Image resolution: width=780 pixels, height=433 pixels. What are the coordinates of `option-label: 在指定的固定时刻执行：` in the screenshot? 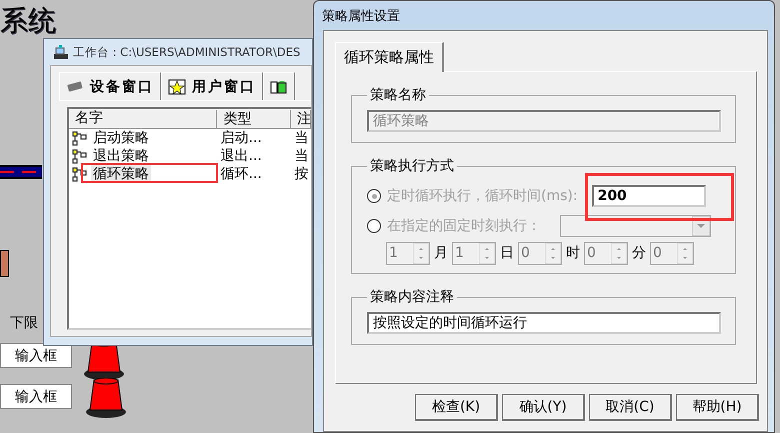 It's located at (464, 226).